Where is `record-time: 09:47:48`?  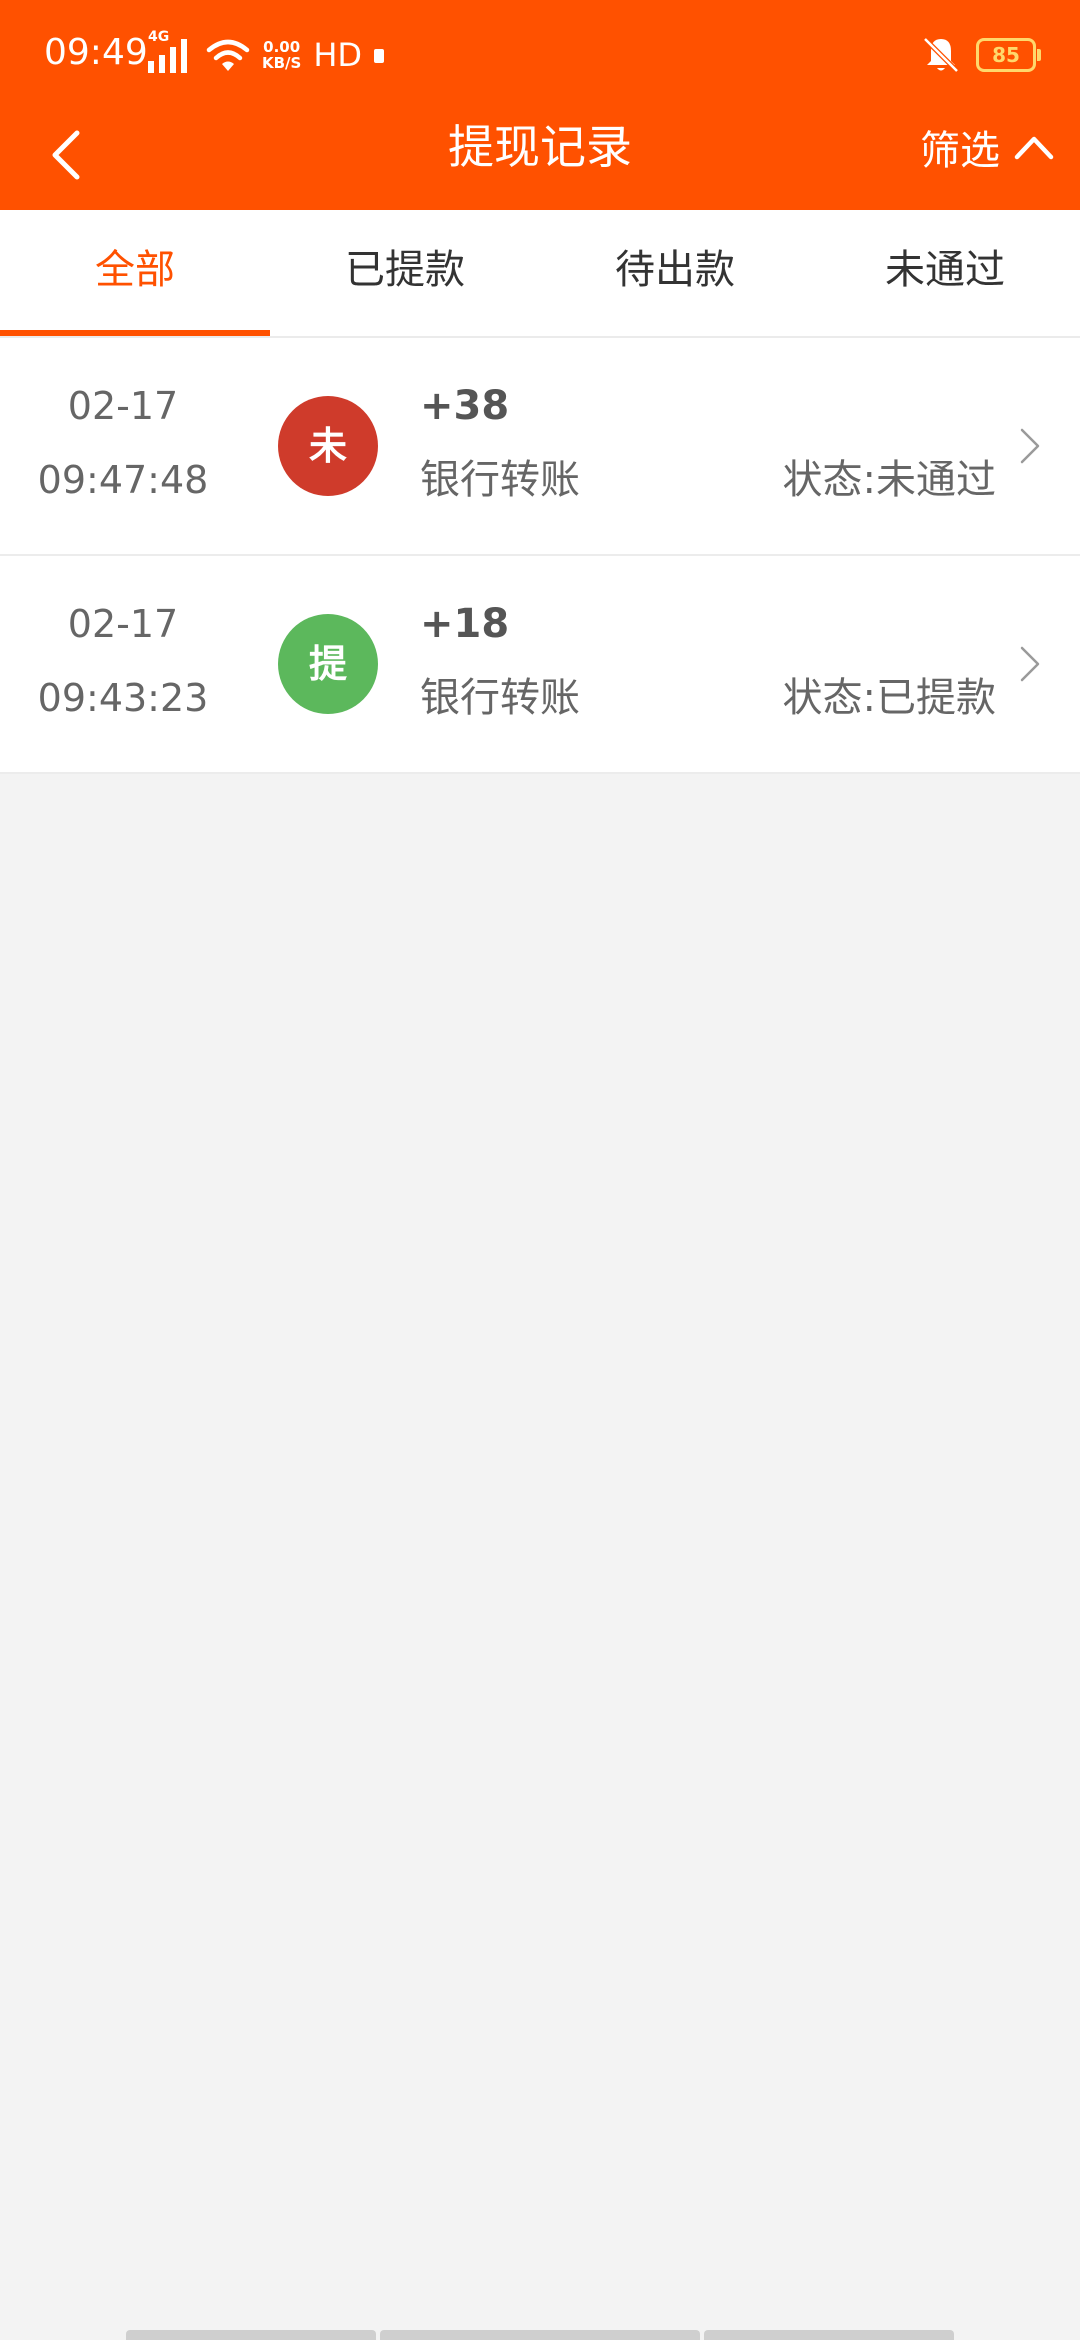
record-time: 09:47:48 is located at coordinates (123, 480).